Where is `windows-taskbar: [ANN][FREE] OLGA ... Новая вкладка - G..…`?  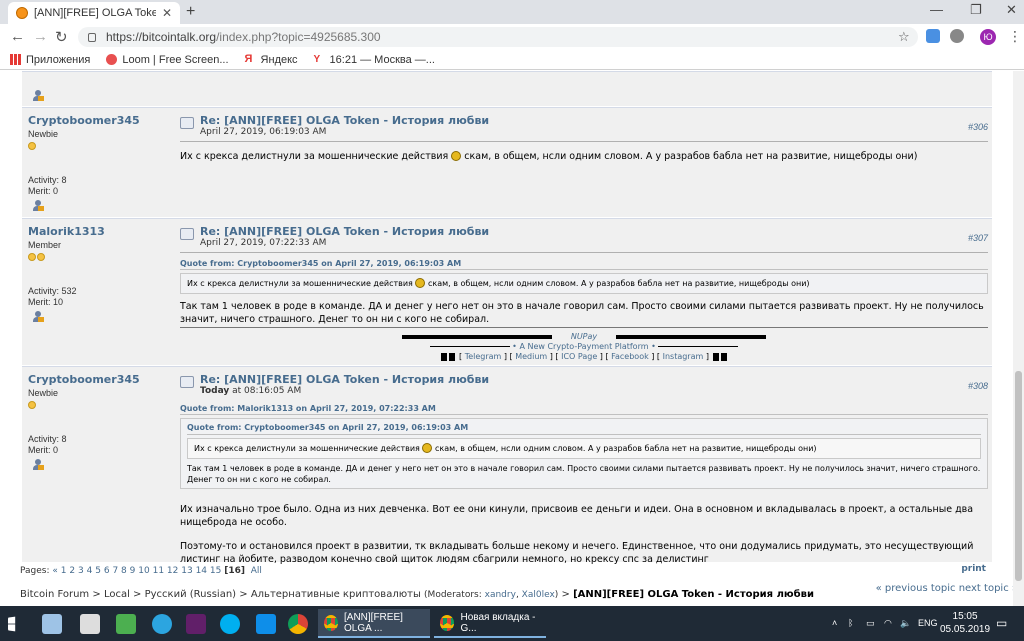
windows-taskbar: [ANN][FREE] OLGA ... Новая вкладка - G..… is located at coordinates (512, 623).